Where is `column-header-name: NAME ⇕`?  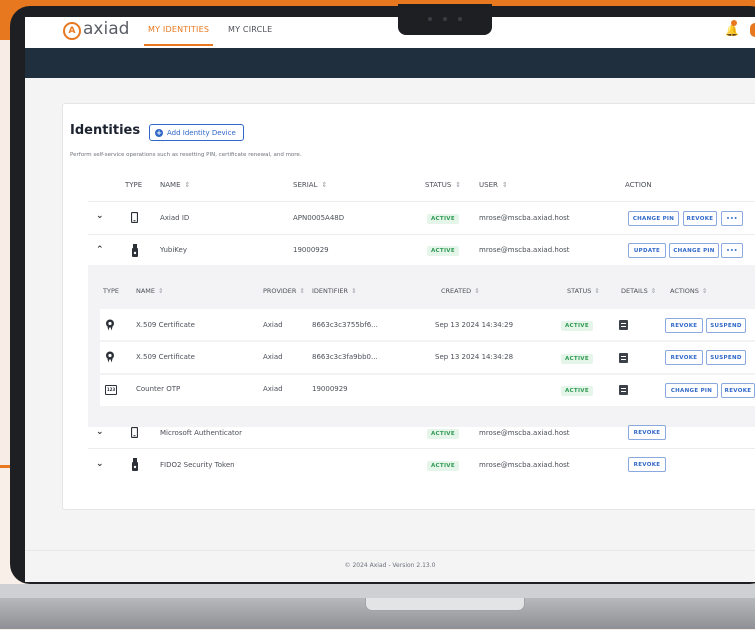
column-header-name: NAME ⇕ is located at coordinates (175, 185).